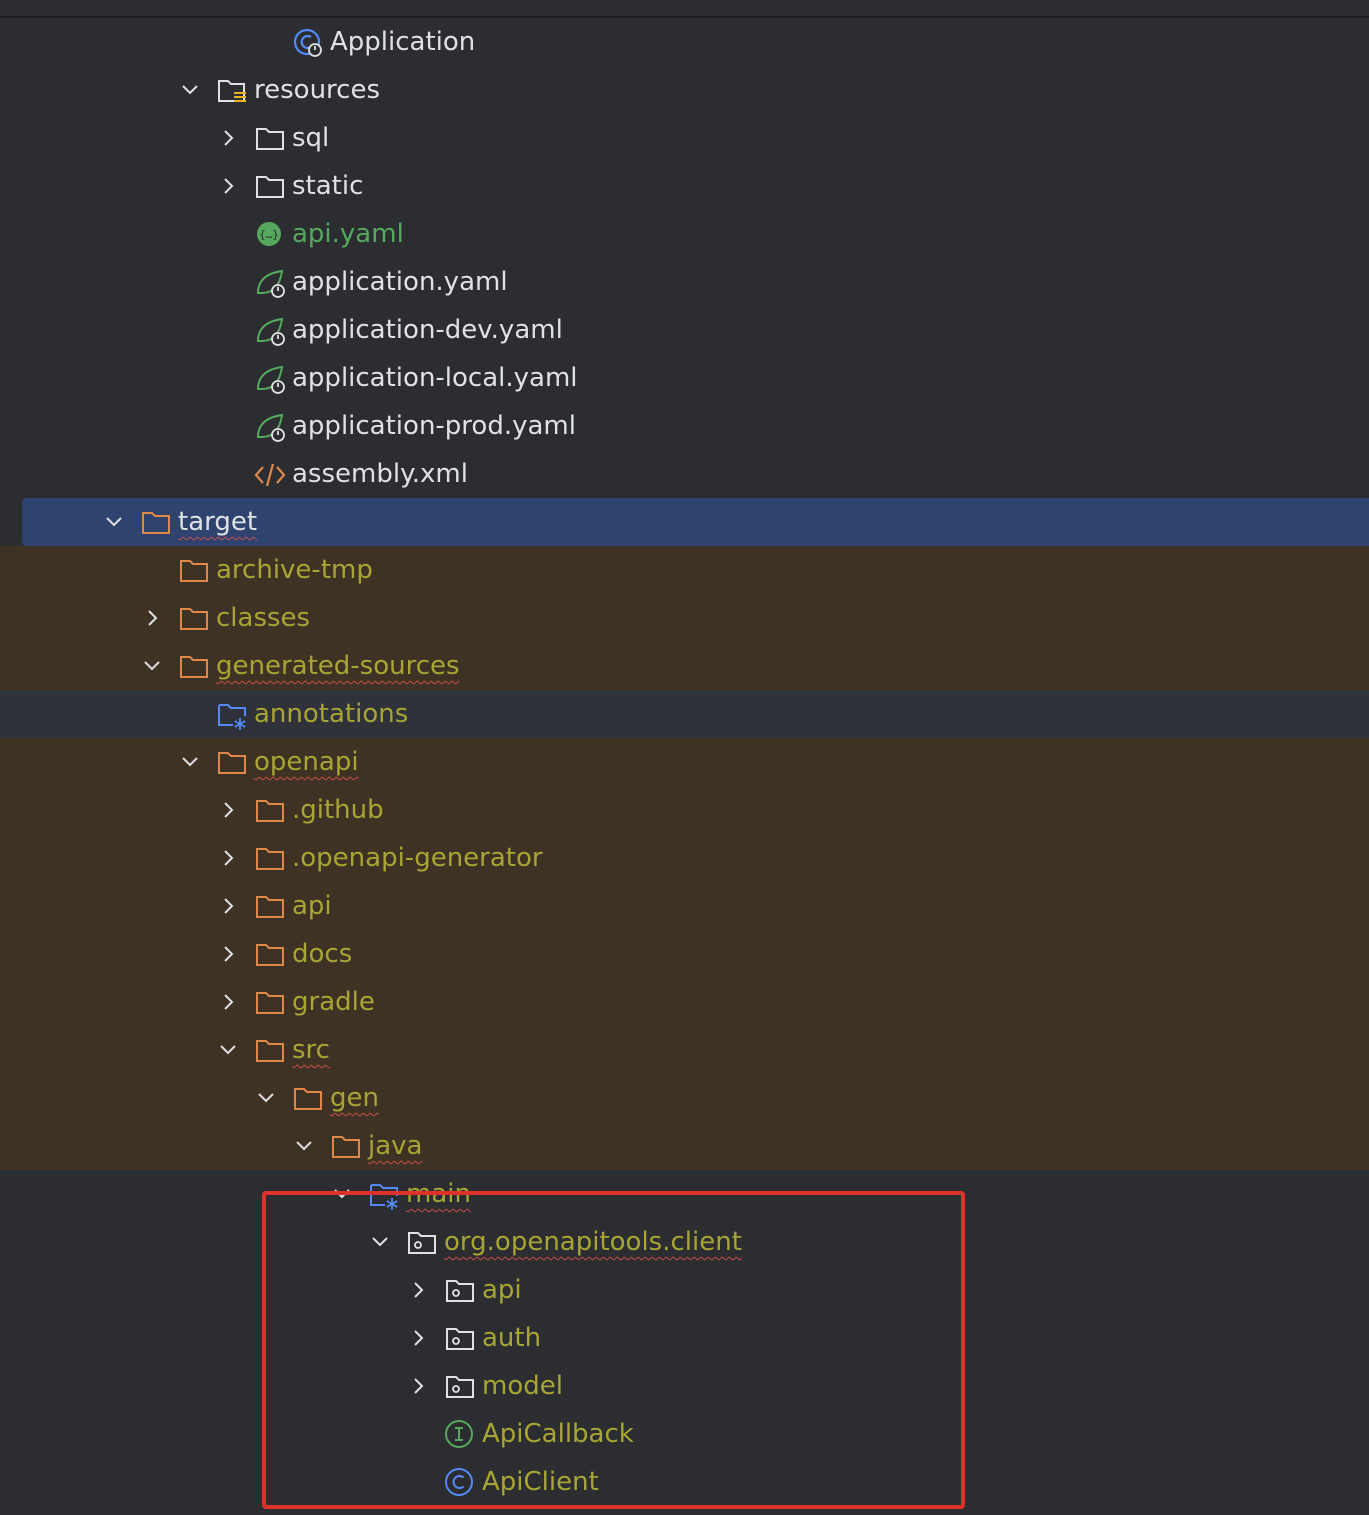  Describe the element at coordinates (684, 1338) in the screenshot. I see `tree-item-package-auth: auth` at that location.